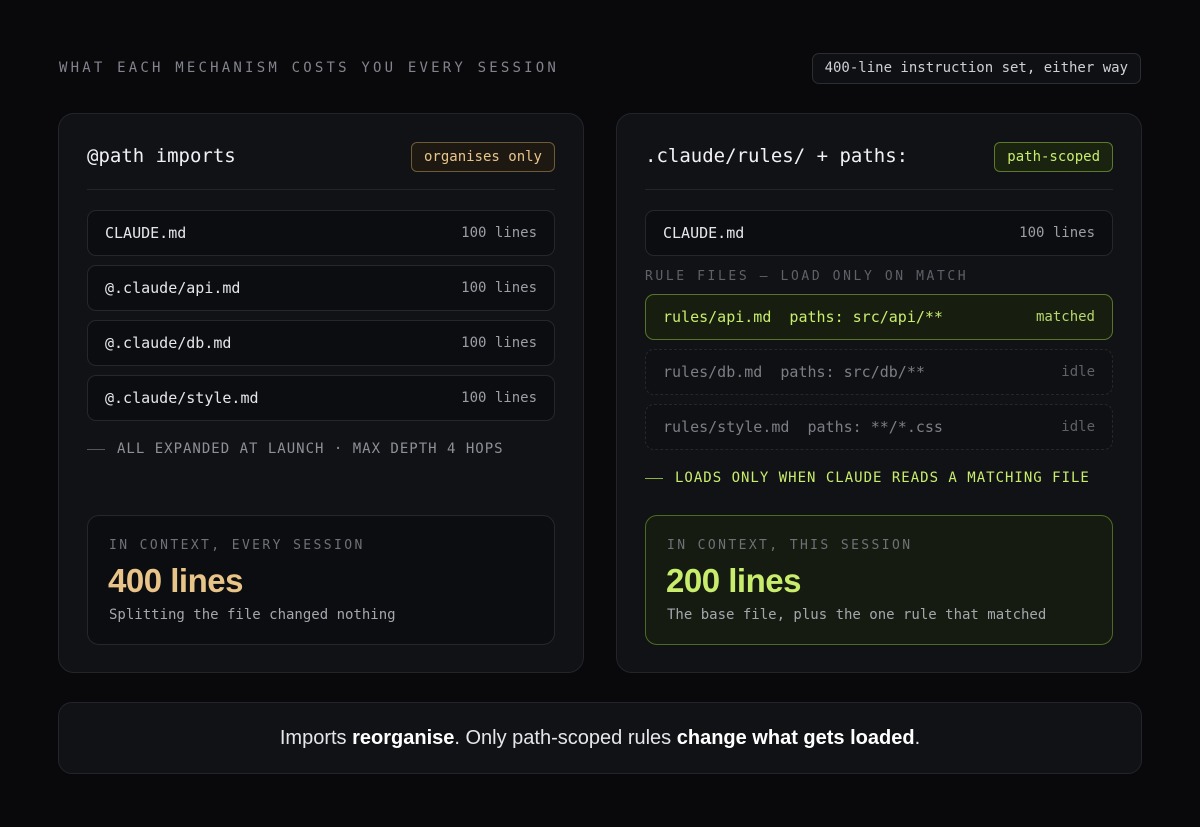 This screenshot has height=827, width=1200. Describe the element at coordinates (182, 398) in the screenshot. I see `file-name: @.claude/style.md` at that location.